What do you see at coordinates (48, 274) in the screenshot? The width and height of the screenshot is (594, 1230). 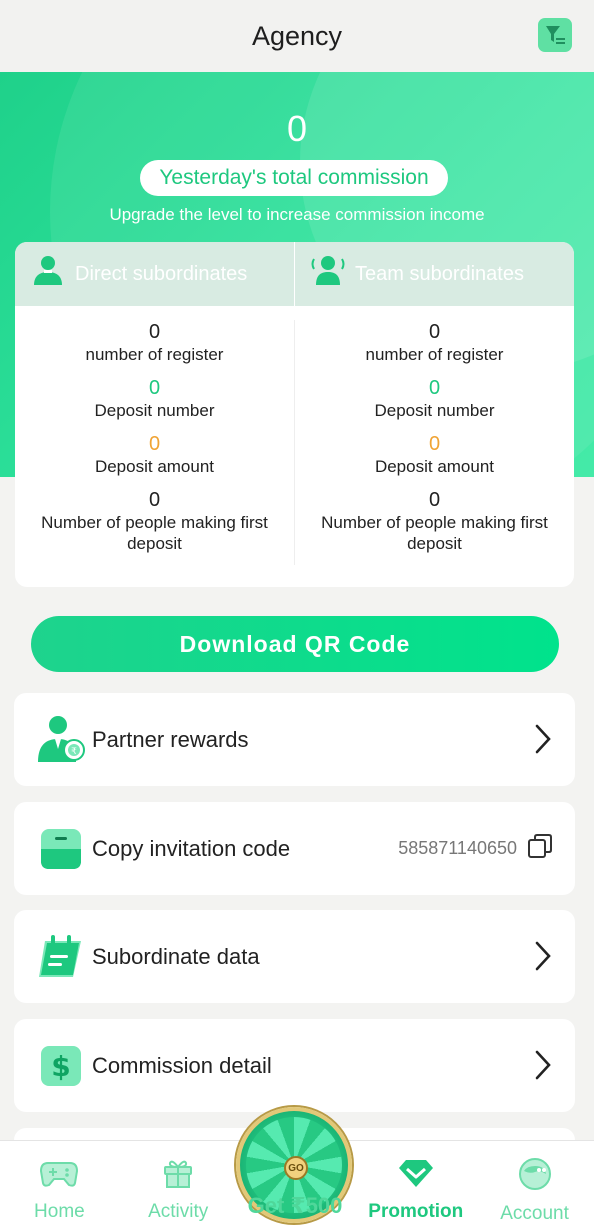 I see `person-icon` at bounding box center [48, 274].